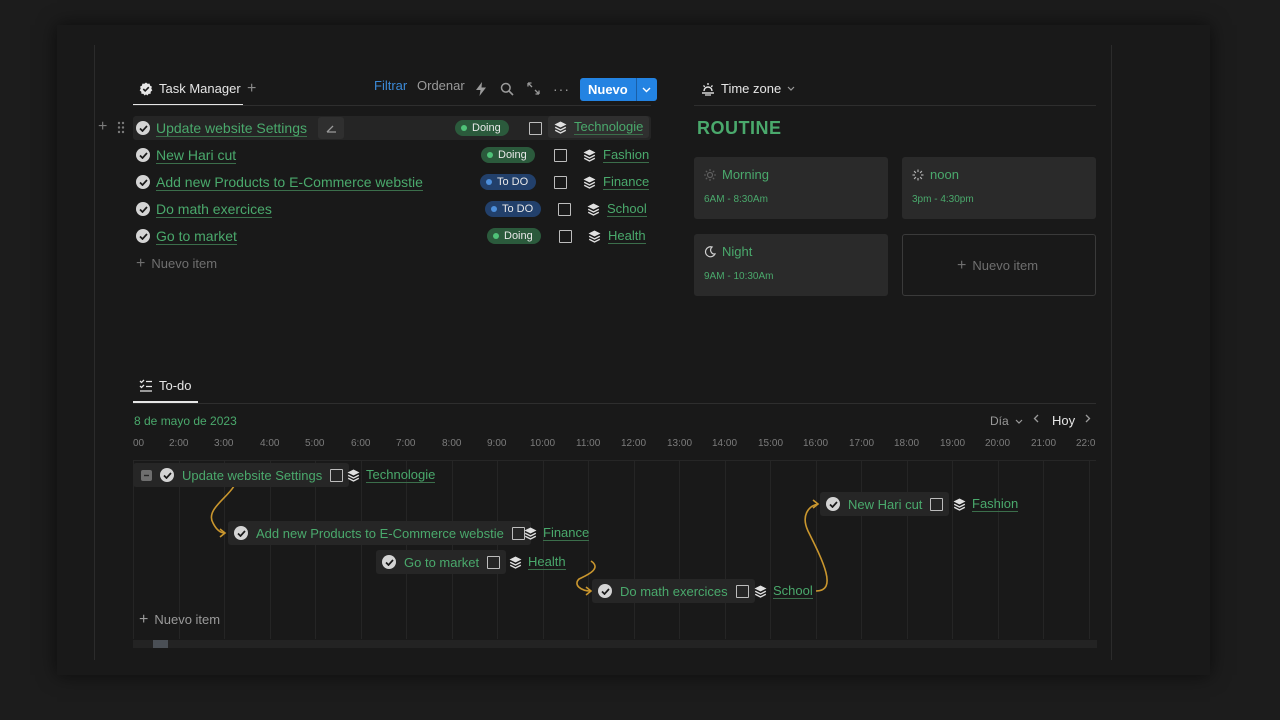  What do you see at coordinates (1088, 418) in the screenshot?
I see `next-day-button` at bounding box center [1088, 418].